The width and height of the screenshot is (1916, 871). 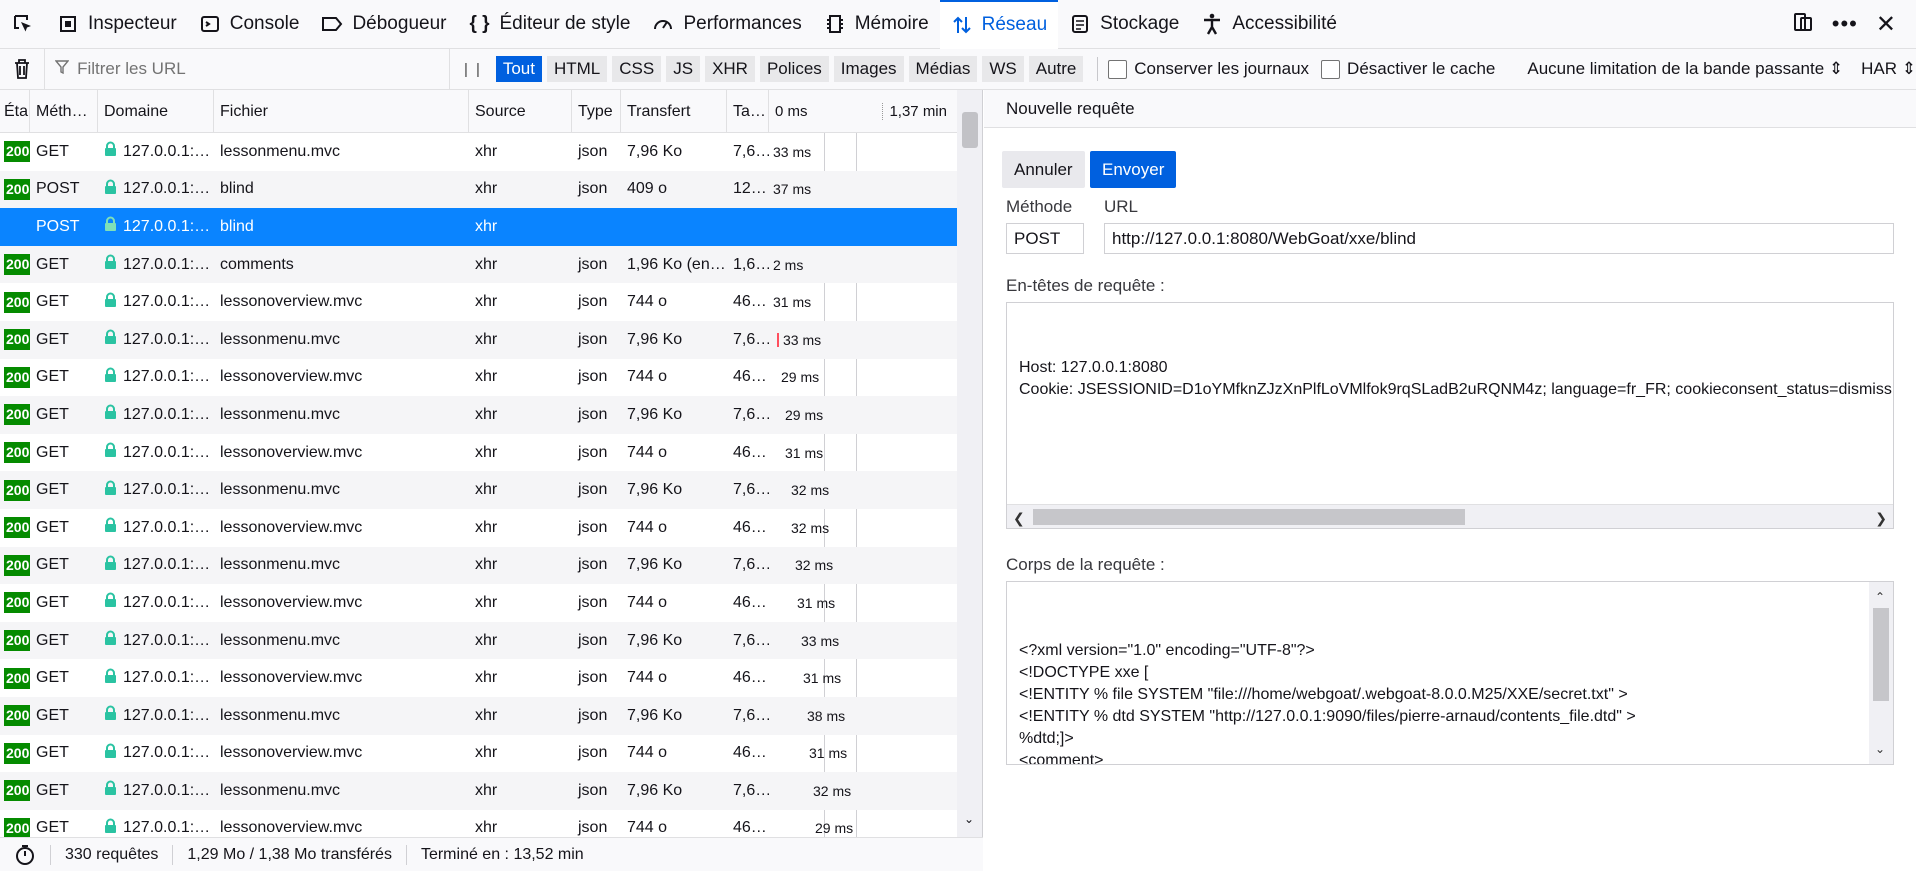 I want to click on tab-memory: Mémoire, so click(x=876, y=24).